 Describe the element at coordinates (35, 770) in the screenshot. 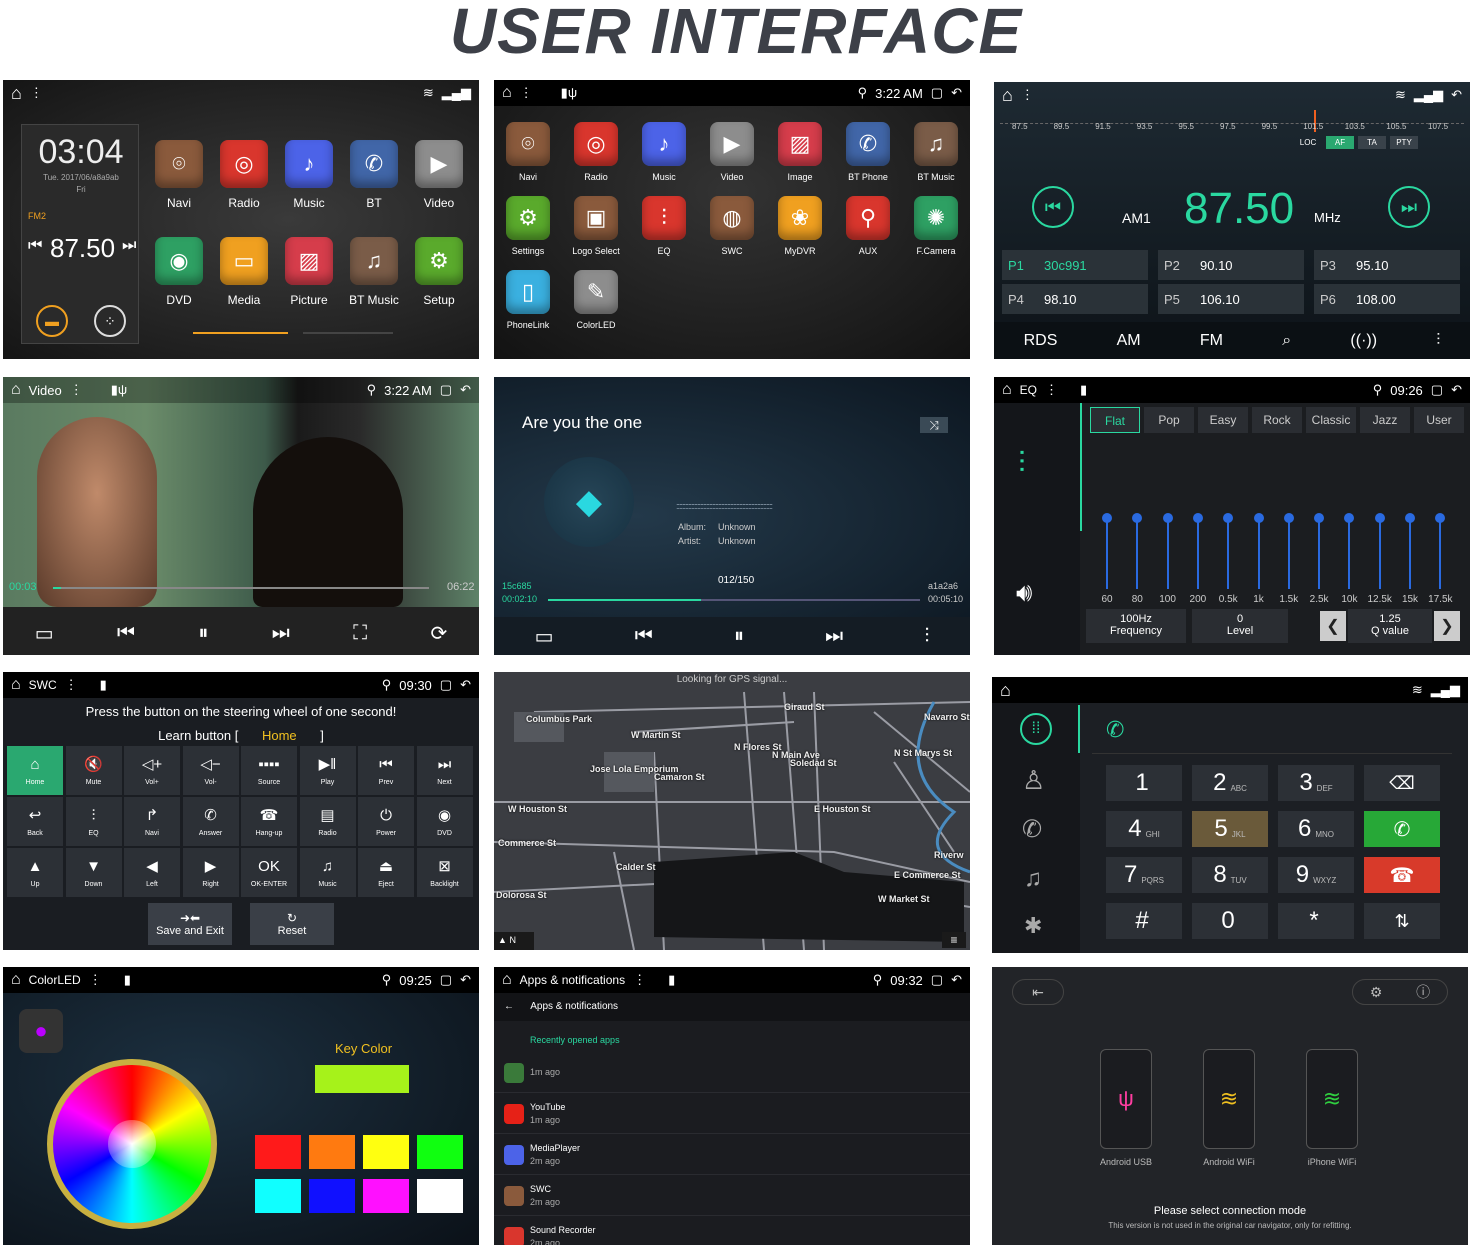

I see `swc-key-home: ⌂ Home` at that location.